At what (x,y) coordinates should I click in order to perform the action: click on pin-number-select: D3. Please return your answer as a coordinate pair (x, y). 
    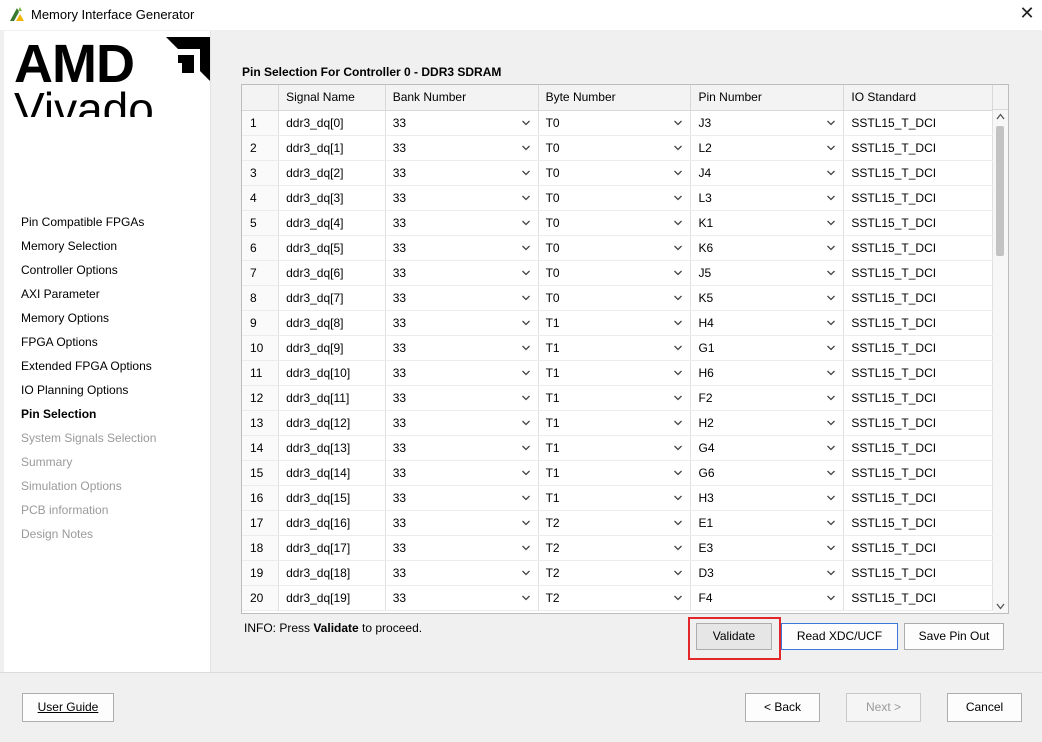
    Looking at the image, I should click on (767, 573).